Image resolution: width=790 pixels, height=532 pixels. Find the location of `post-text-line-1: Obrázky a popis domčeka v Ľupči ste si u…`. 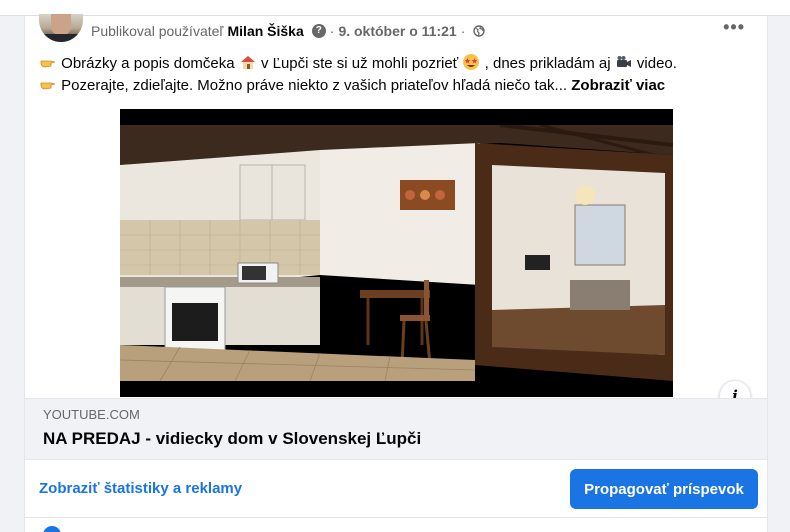

post-text-line-1: Obrázky a popis domčeka v Ľupči ste si u… is located at coordinates (394, 64).